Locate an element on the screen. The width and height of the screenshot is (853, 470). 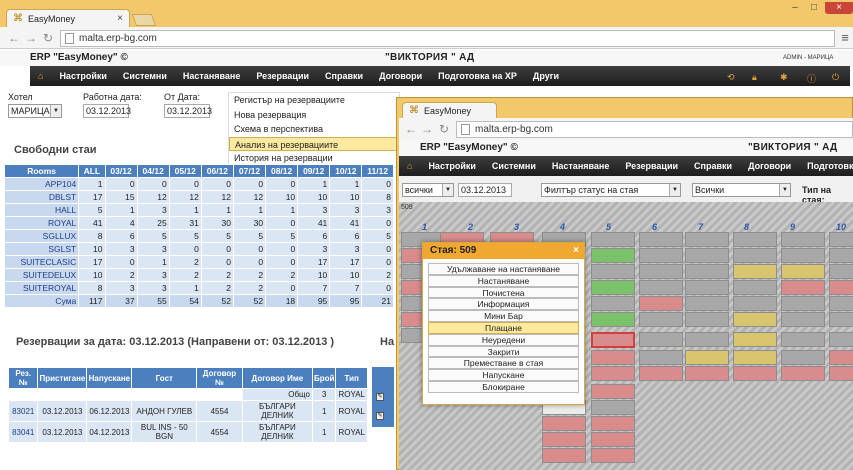
popup-menu-item: Преместване в стая is located at coordinates (503, 363).